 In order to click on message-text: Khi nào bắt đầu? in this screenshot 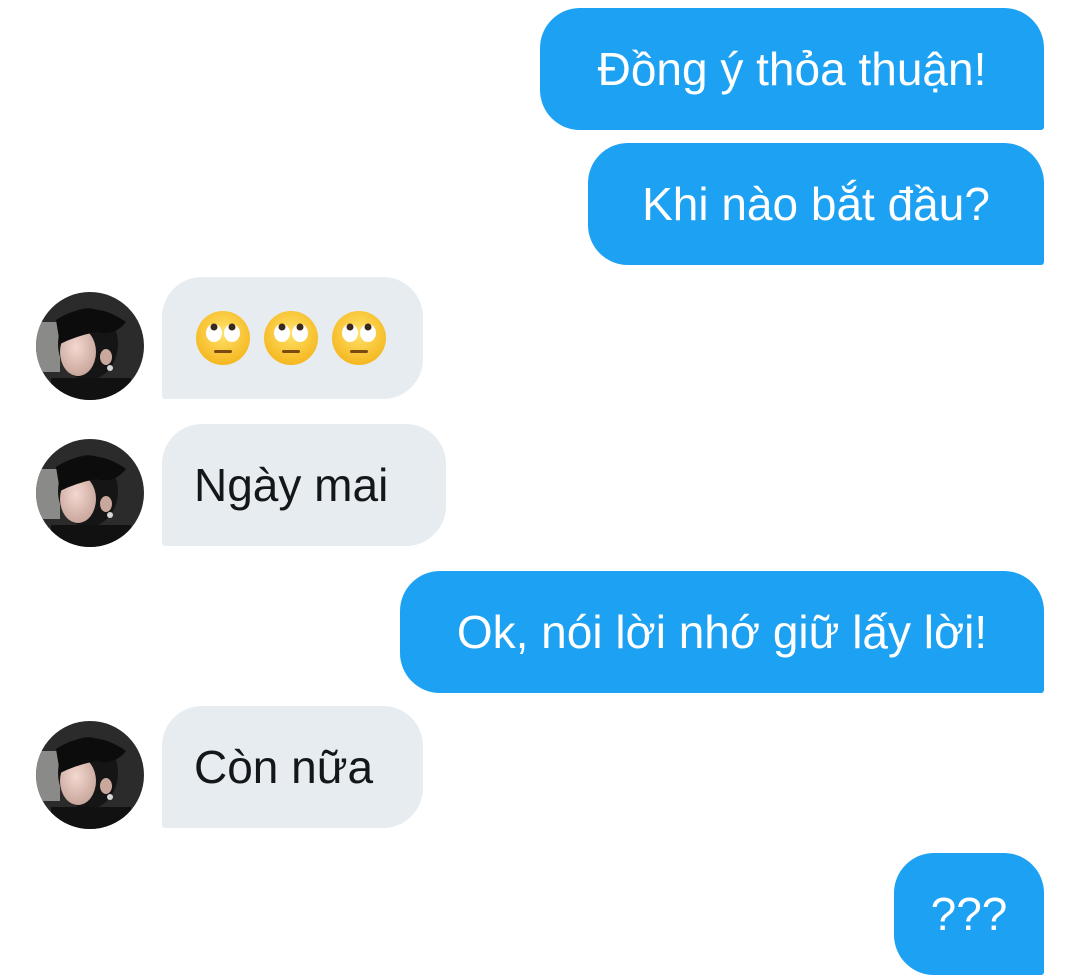, I will do `click(816, 204)`.